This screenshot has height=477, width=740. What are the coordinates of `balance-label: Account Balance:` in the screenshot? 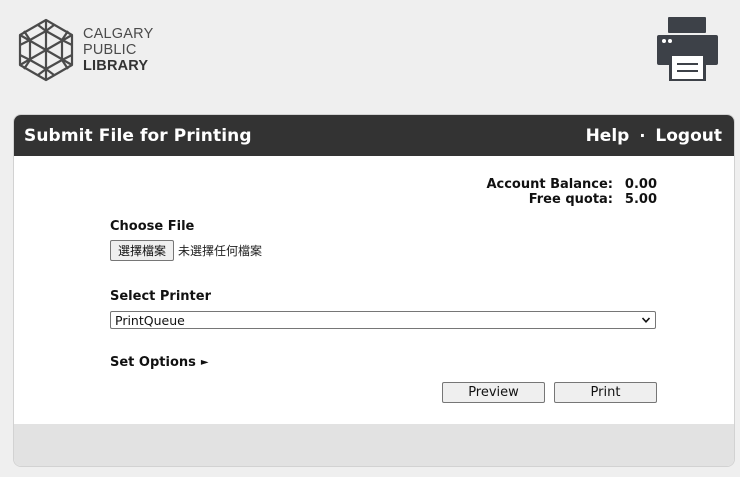 It's located at (549, 184).